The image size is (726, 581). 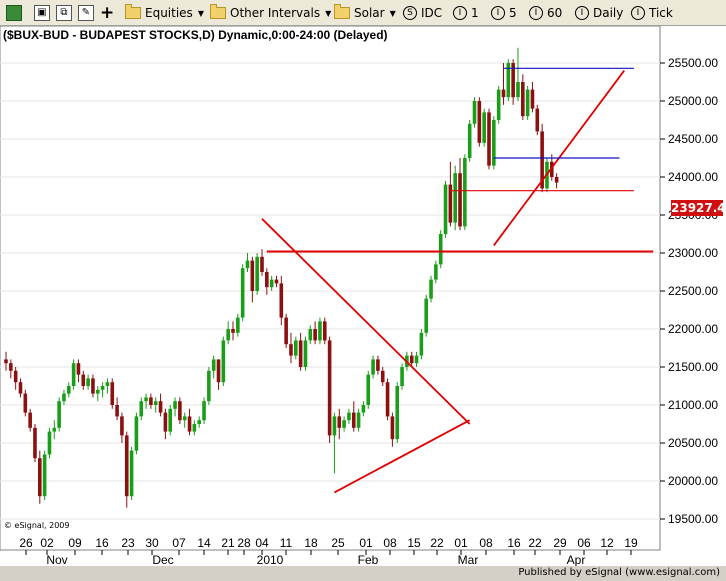 I want to click on x-tick-label: 23, so click(x=128, y=543).